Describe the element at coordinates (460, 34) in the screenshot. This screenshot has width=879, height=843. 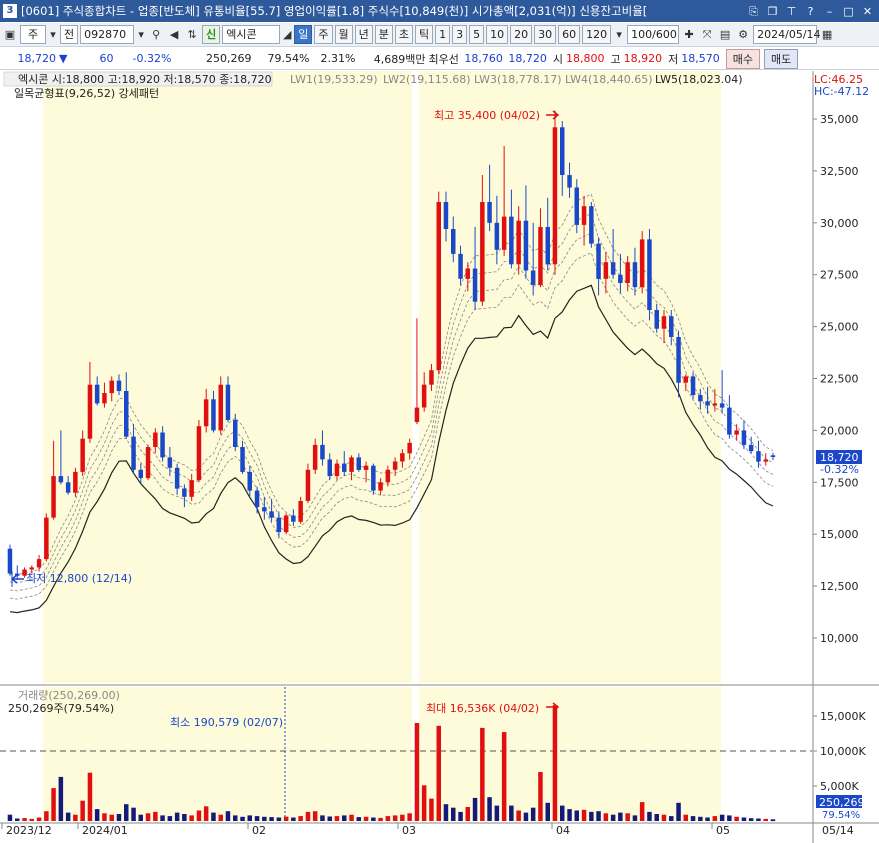
I see `interval-3: 3` at that location.